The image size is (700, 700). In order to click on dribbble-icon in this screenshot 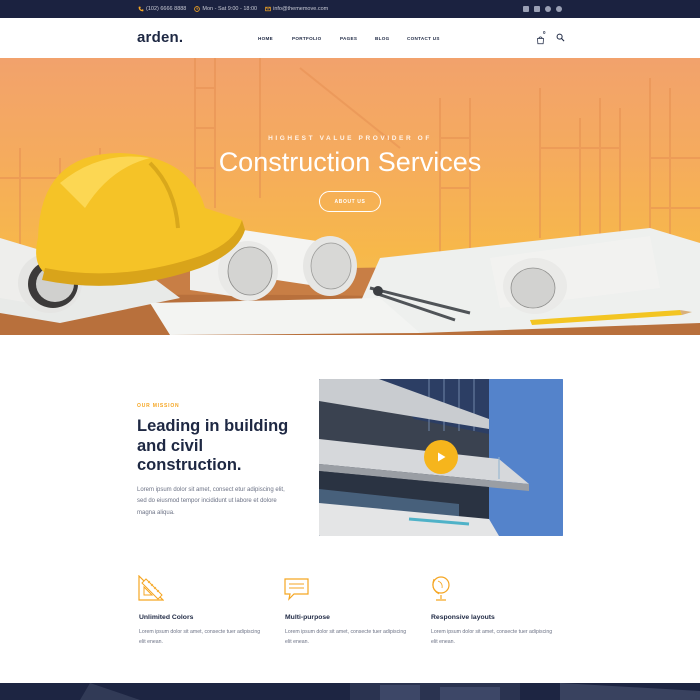, I will do `click(559, 9)`.